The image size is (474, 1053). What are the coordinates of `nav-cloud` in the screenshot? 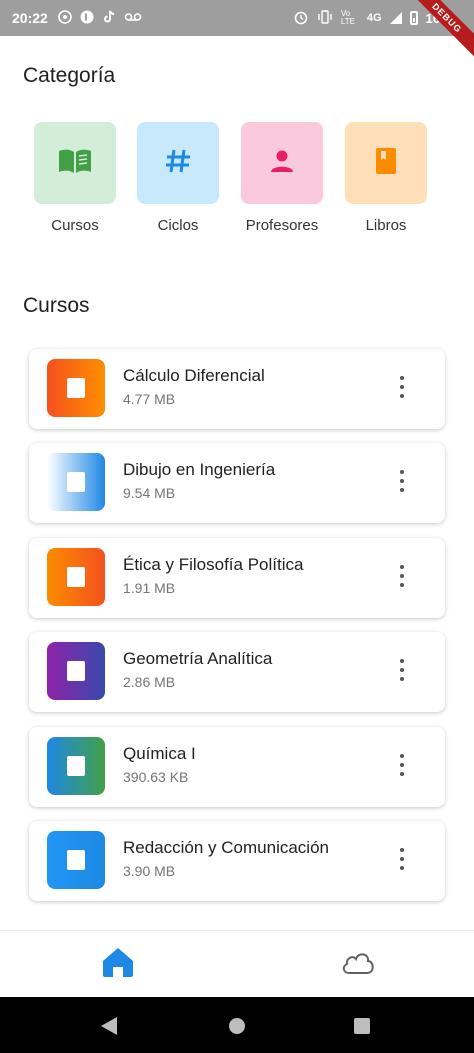 It's located at (358, 964).